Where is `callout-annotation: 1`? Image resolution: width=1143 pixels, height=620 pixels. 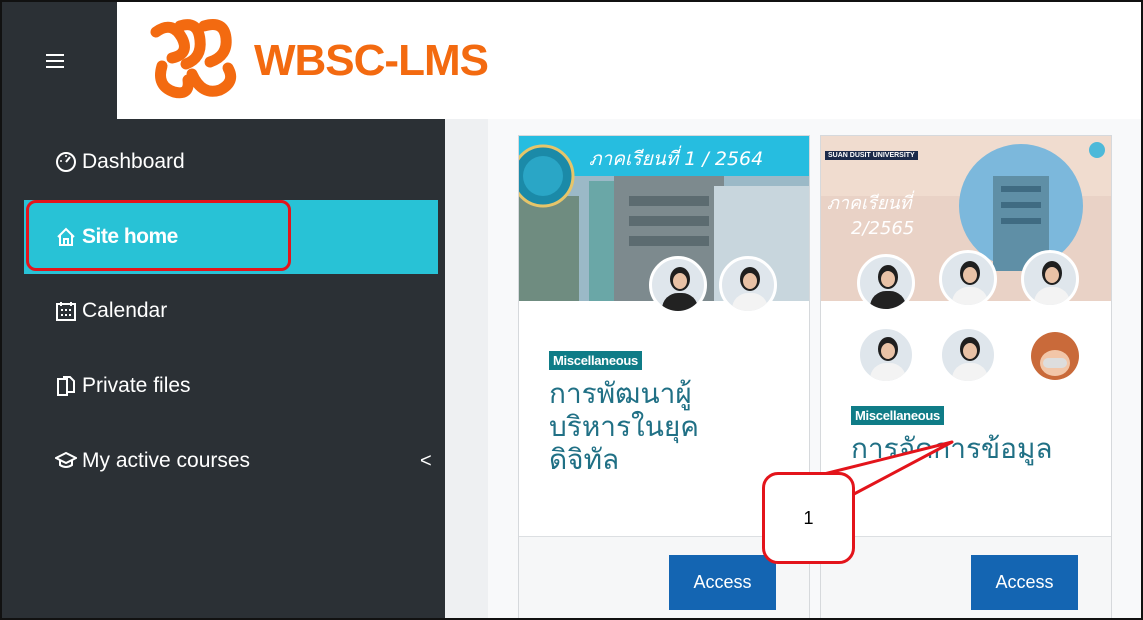
callout-annotation: 1 is located at coordinates (808, 518).